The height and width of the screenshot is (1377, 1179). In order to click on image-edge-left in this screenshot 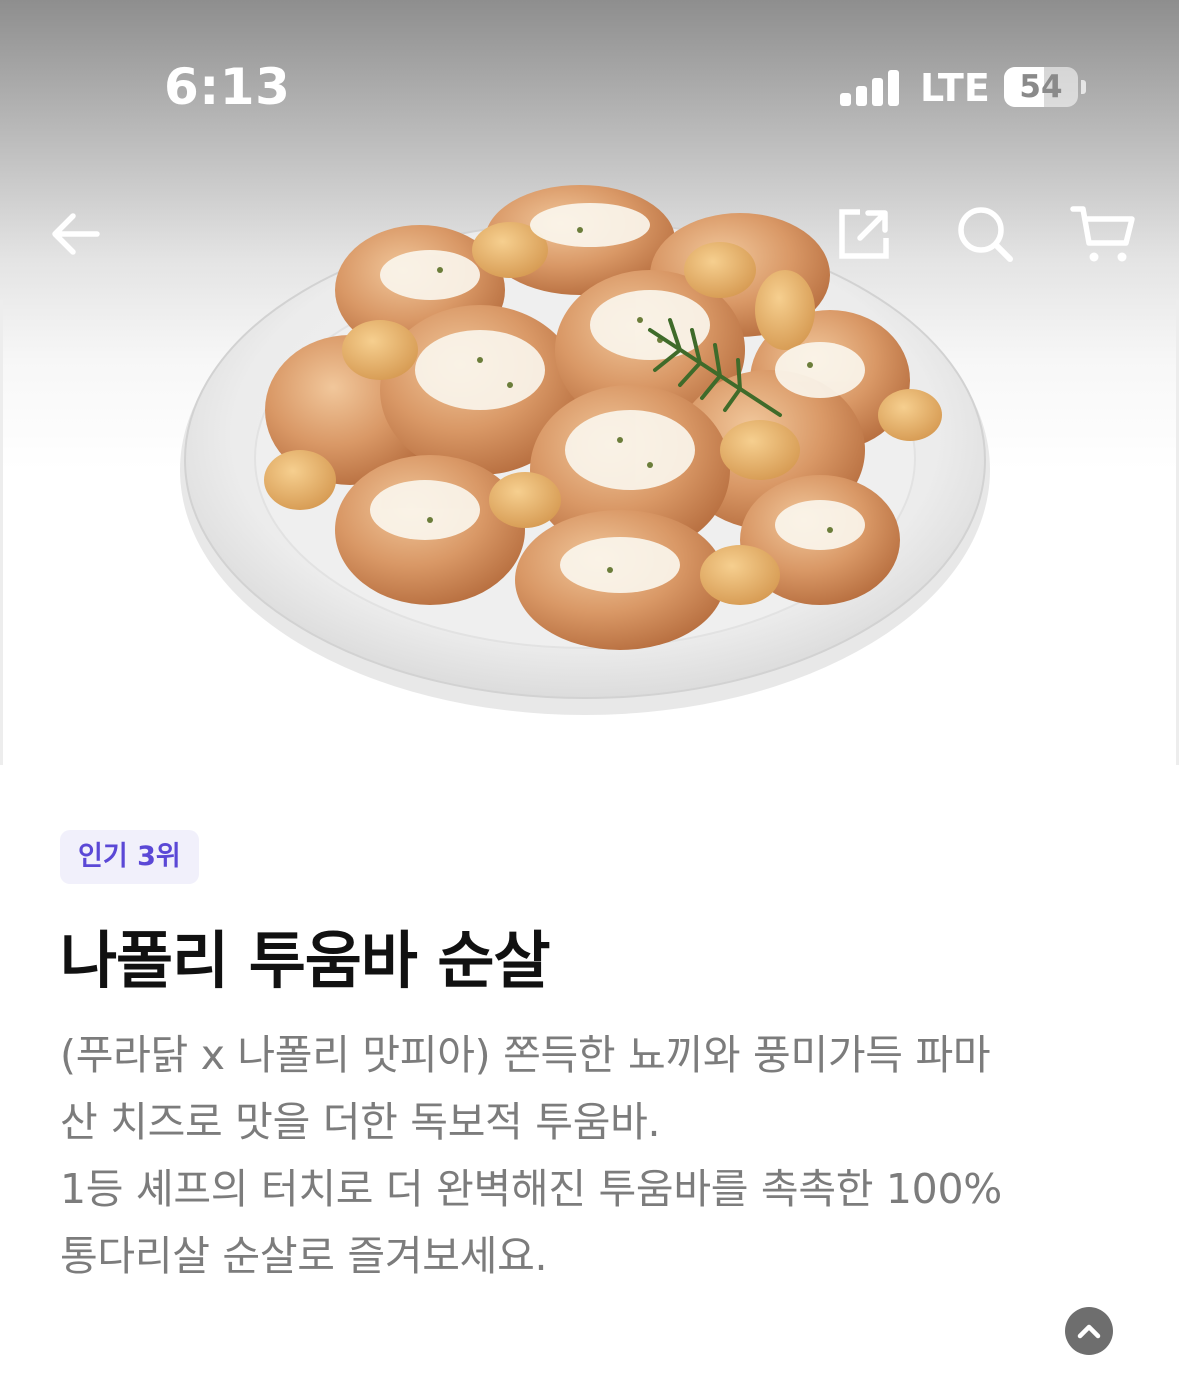, I will do `click(1, 532)`.